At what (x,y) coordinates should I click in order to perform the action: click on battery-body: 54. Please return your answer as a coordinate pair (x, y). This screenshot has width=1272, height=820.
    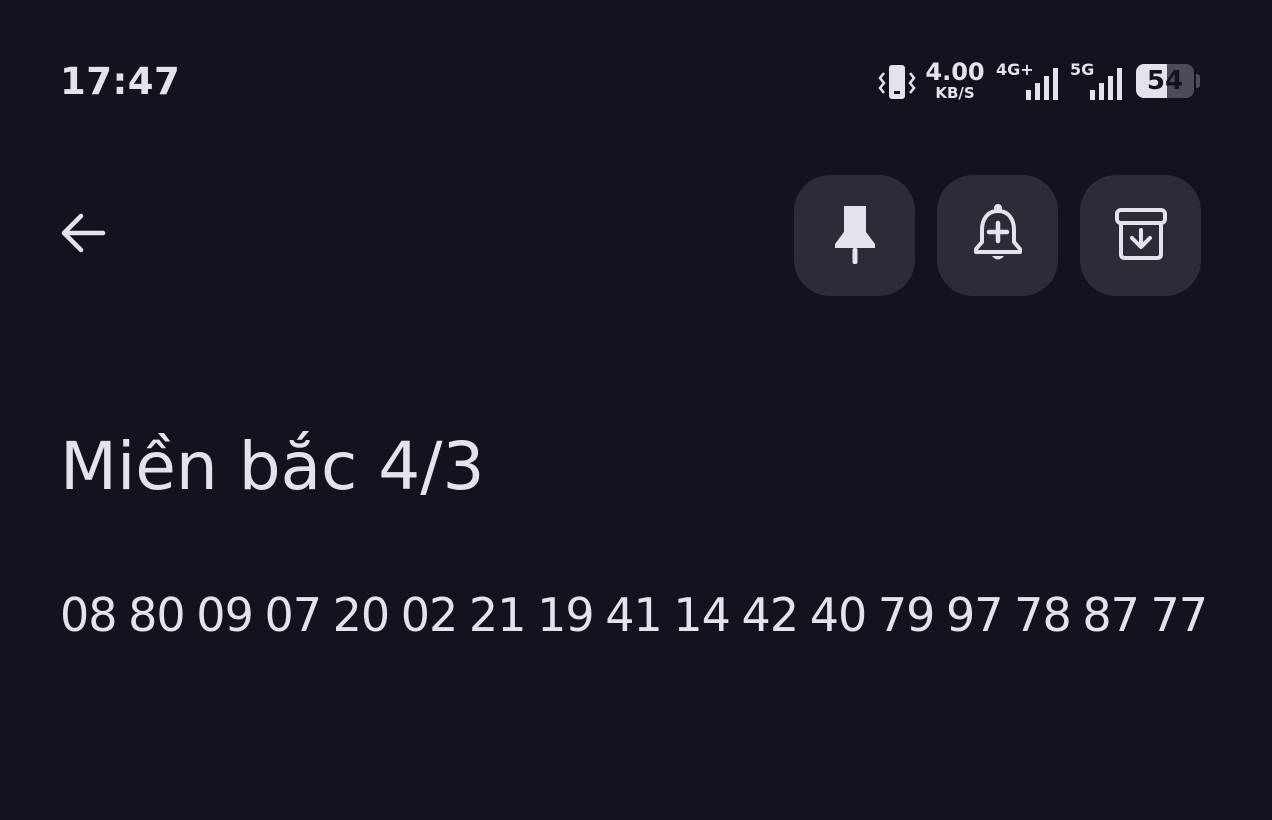
    Looking at the image, I should click on (1165, 81).